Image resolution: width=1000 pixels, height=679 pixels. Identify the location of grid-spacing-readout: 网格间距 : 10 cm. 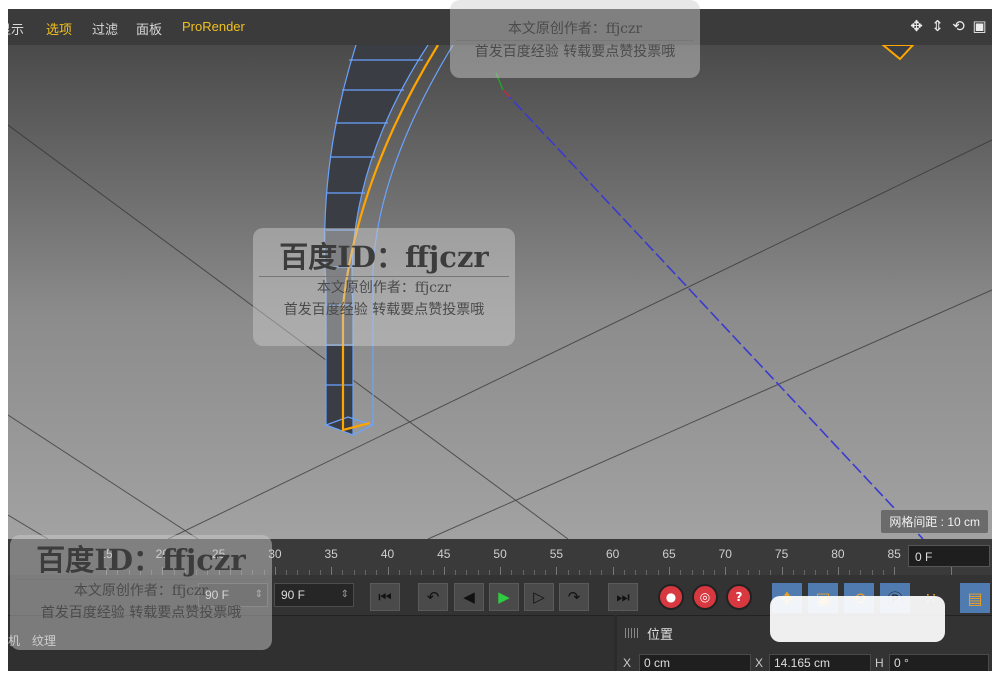
(934, 521).